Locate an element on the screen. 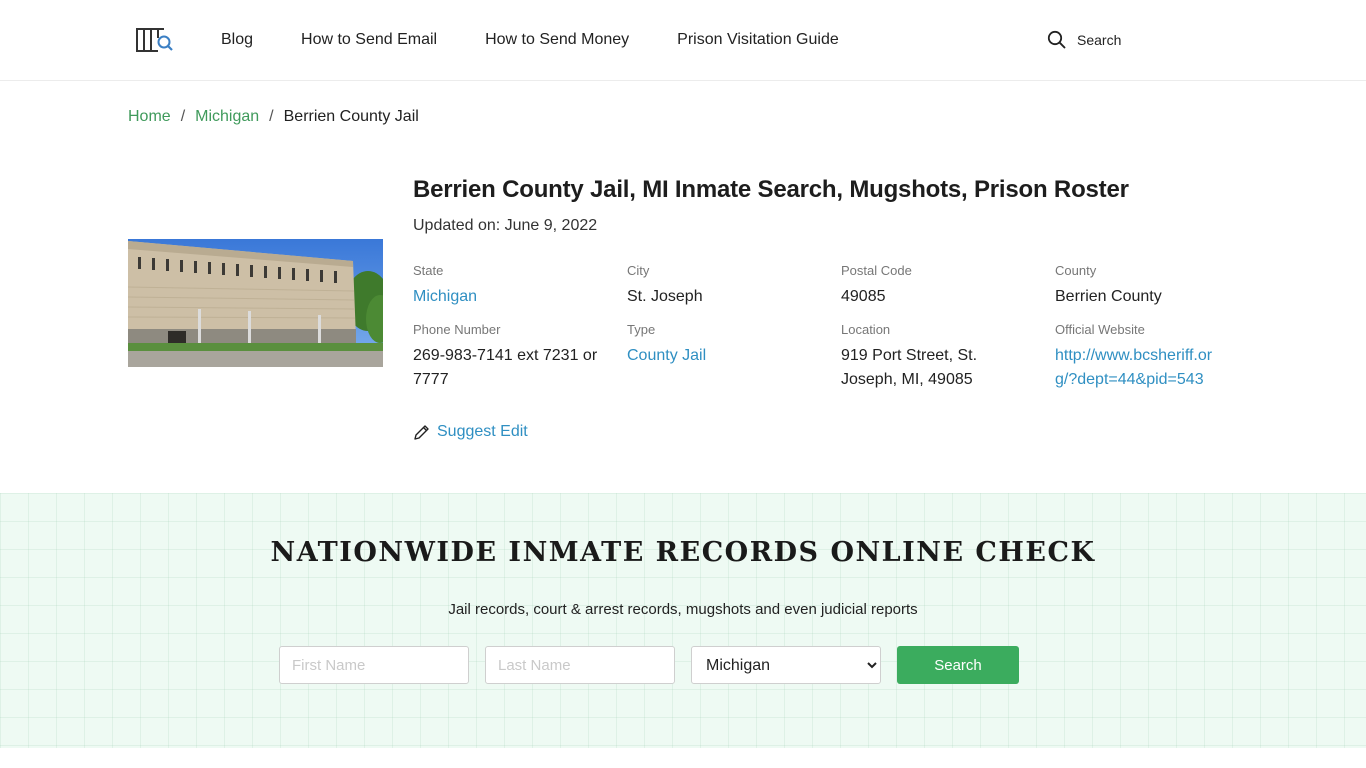 This screenshot has width=1366, height=768. info-label: County is located at coordinates (1076, 270).